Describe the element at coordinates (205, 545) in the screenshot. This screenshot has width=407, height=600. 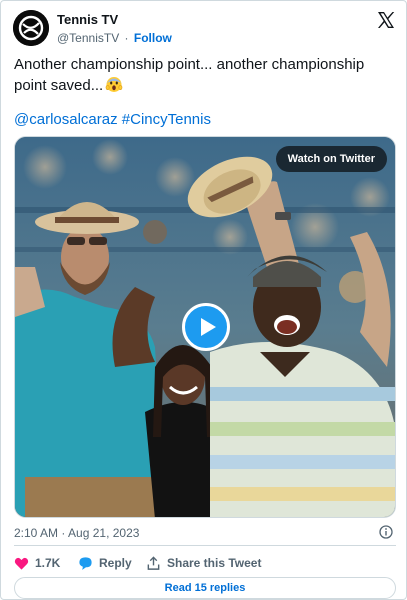
I see `divider` at that location.